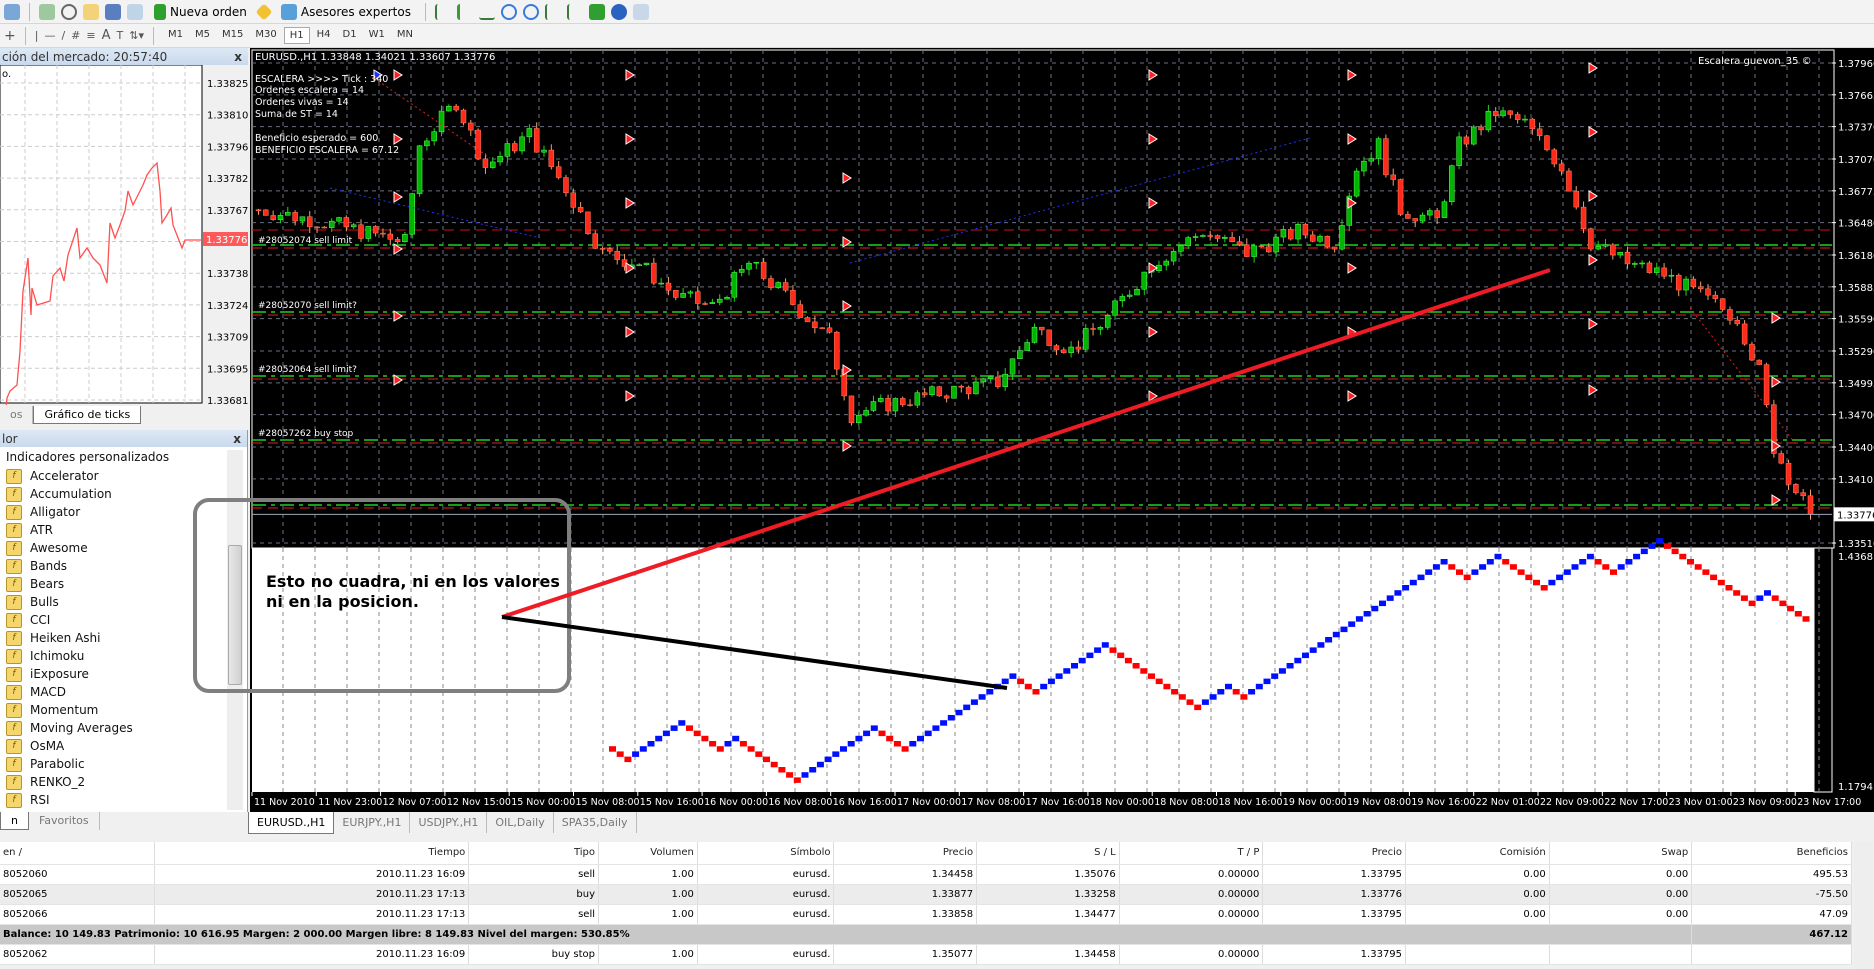  What do you see at coordinates (69, 728) in the screenshot?
I see `indicator-item: f Moving Averages` at bounding box center [69, 728].